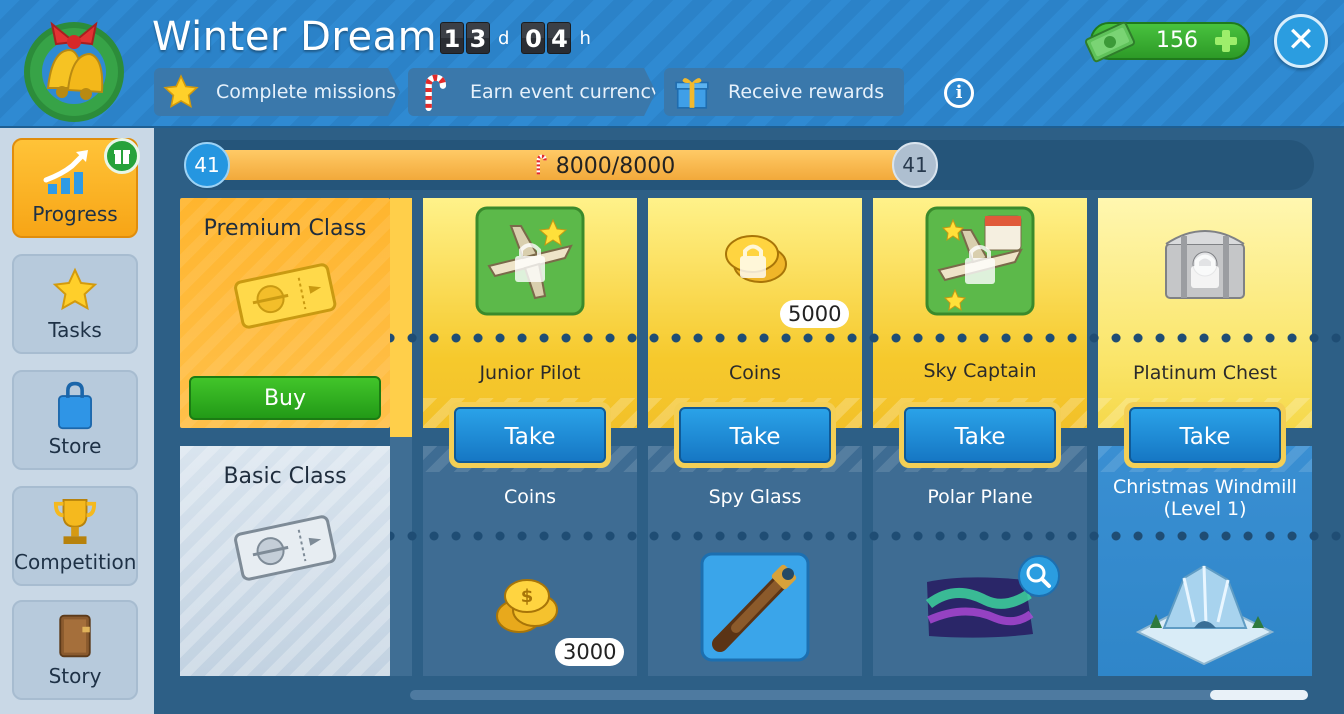 This screenshot has width=1344, height=714. What do you see at coordinates (75, 214) in the screenshot?
I see `sidebar-item-label: Progress` at bounding box center [75, 214].